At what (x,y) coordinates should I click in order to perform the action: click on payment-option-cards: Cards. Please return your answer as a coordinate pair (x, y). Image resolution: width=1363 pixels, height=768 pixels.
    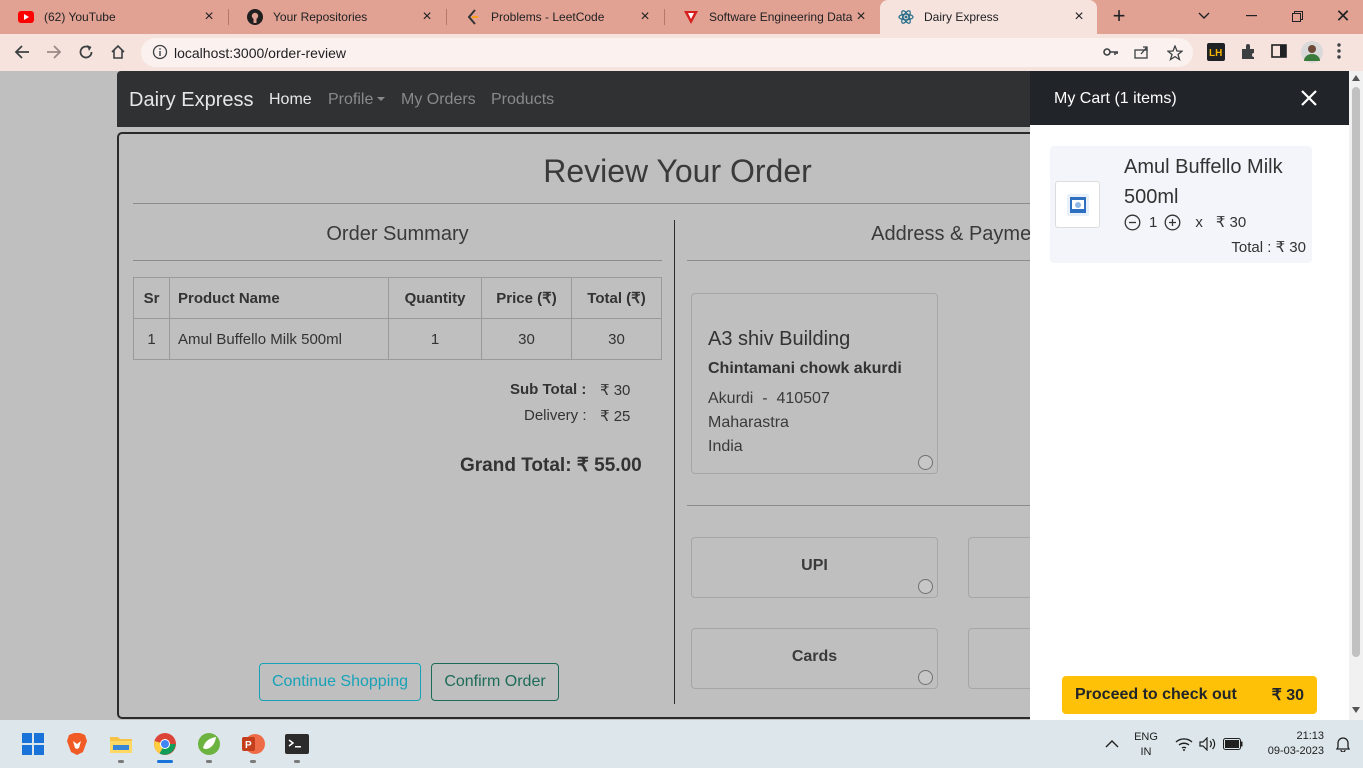
    Looking at the image, I should click on (814, 658).